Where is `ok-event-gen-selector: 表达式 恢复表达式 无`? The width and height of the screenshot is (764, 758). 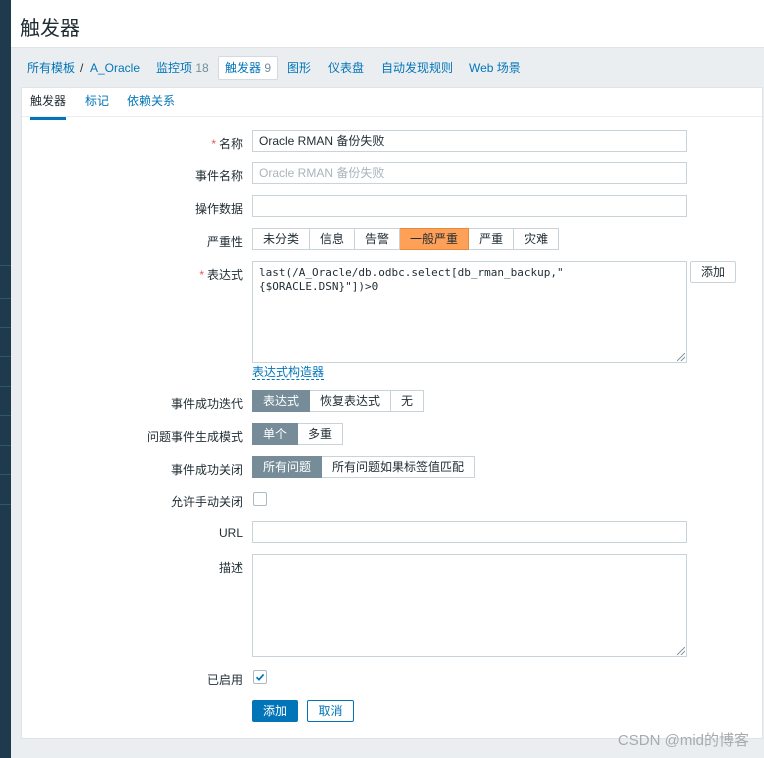 ok-event-gen-selector: 表达式 恢复表达式 无 is located at coordinates (338, 401).